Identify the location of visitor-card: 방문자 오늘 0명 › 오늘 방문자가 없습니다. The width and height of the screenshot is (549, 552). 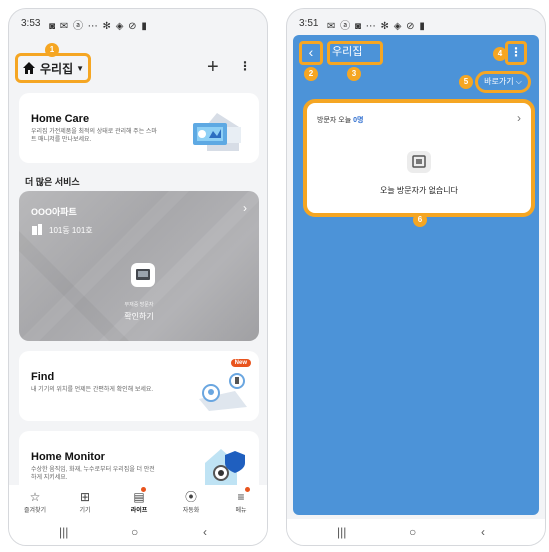
(419, 158).